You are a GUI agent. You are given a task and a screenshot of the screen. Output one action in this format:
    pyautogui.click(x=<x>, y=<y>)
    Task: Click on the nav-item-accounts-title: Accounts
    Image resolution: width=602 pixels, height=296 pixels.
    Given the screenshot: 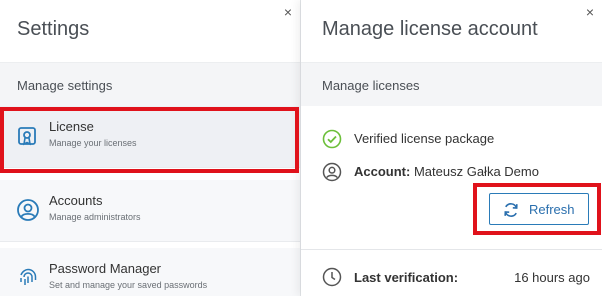 What is the action you would take?
    pyautogui.click(x=76, y=200)
    